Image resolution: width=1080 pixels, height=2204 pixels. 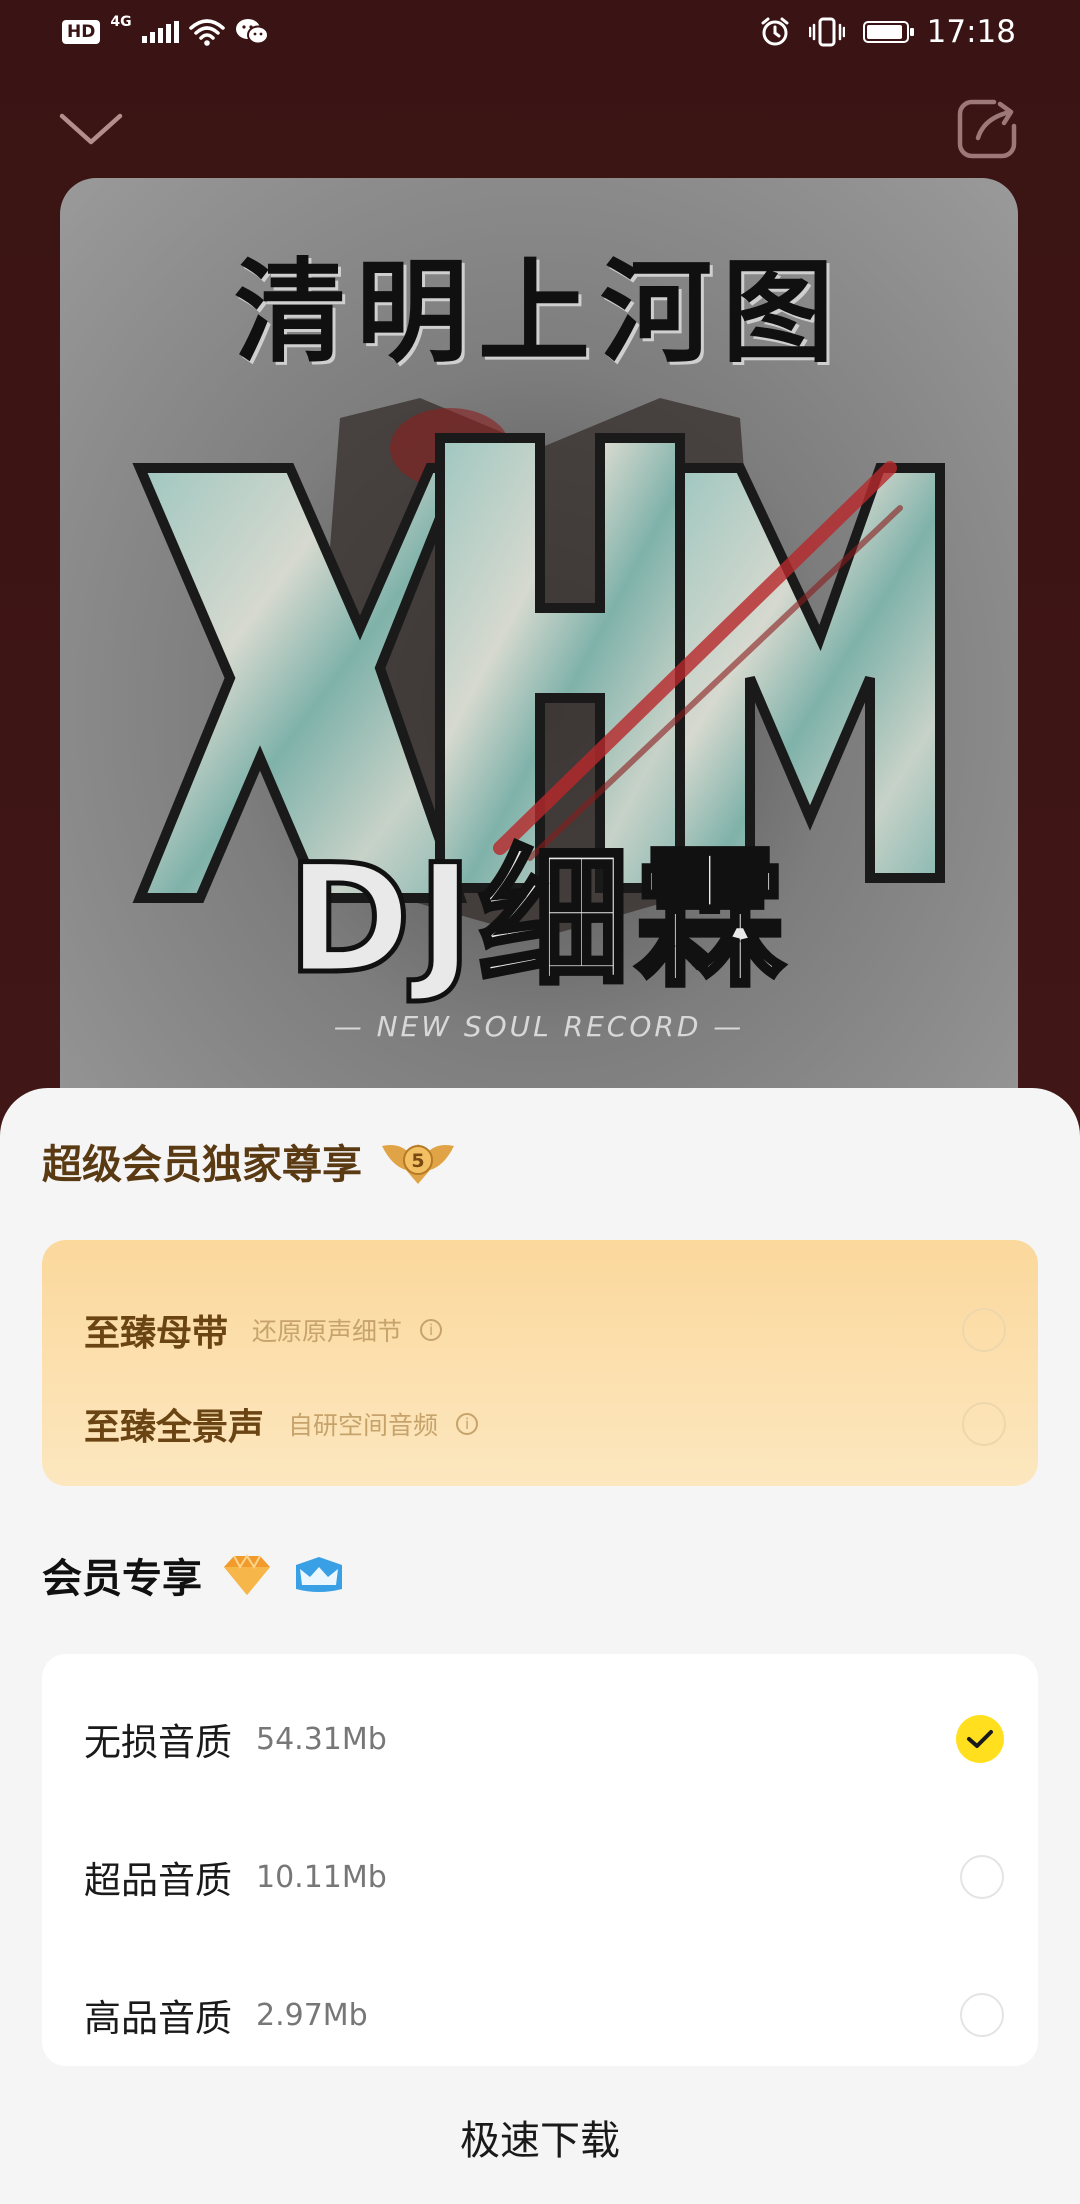 What do you see at coordinates (971, 32) in the screenshot?
I see `clock-time: 17:18` at bounding box center [971, 32].